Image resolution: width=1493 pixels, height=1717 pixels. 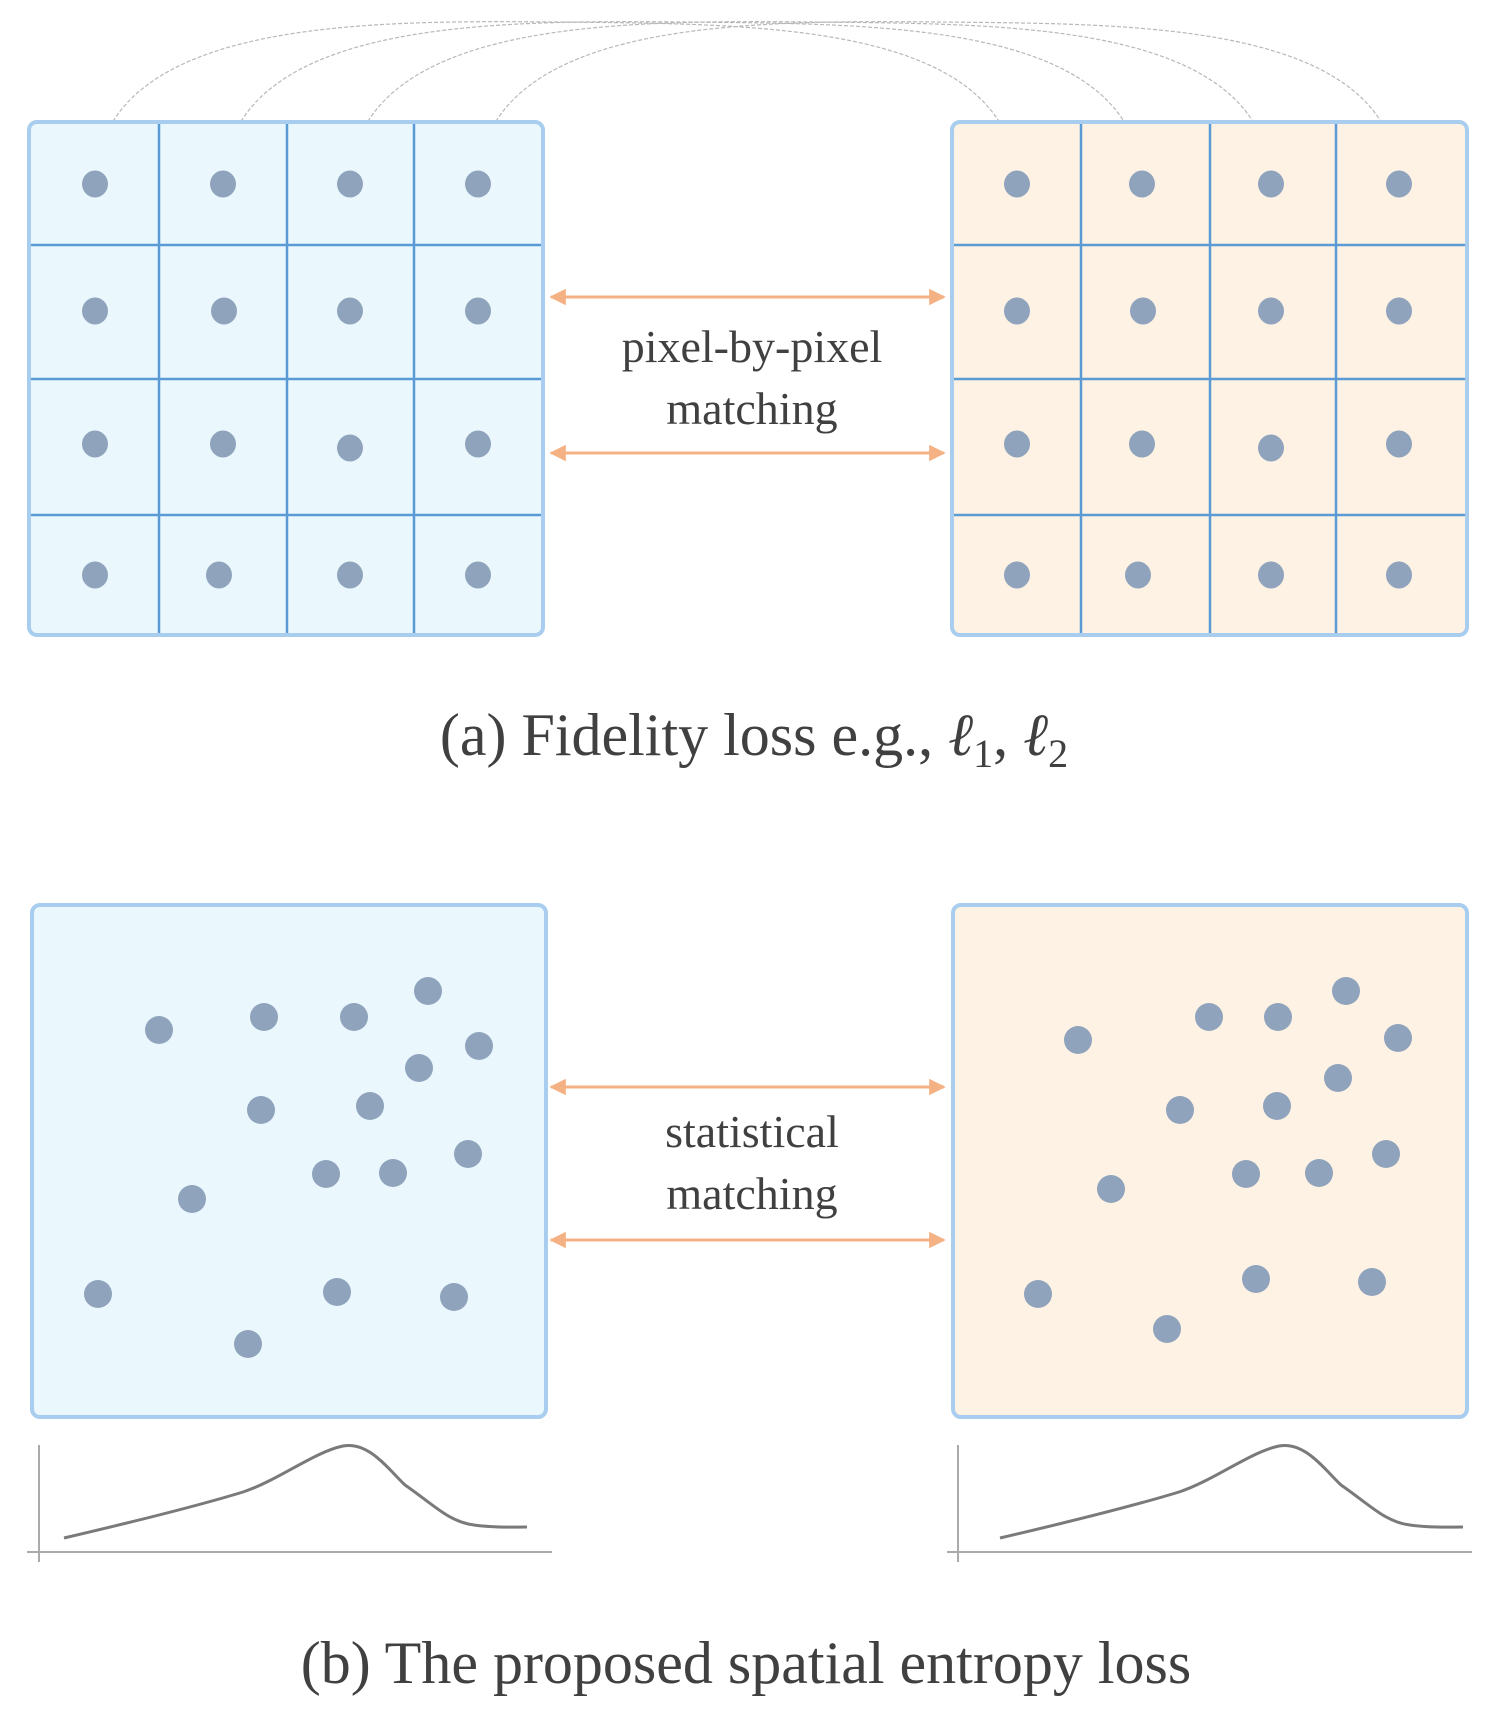 What do you see at coordinates (983, 753) in the screenshot?
I see `subscript-1: 1` at bounding box center [983, 753].